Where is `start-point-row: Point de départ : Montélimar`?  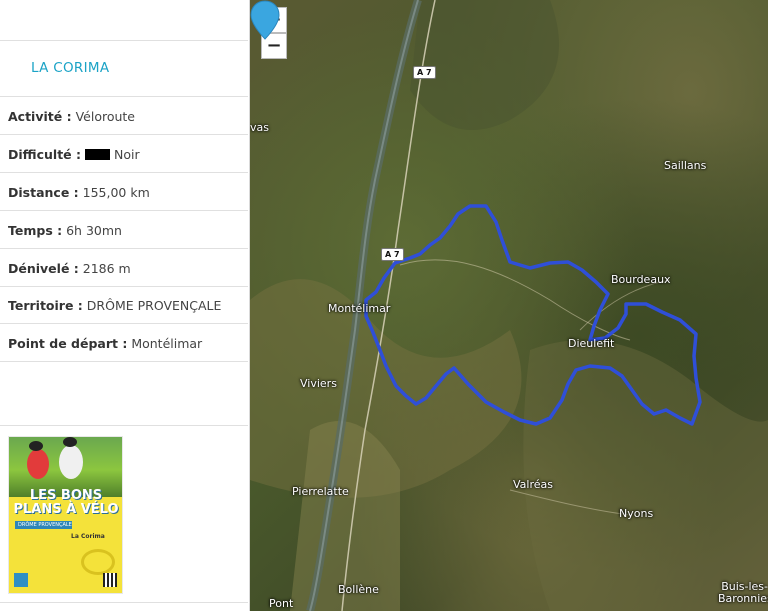 start-point-row: Point de départ : Montélimar is located at coordinates (105, 343).